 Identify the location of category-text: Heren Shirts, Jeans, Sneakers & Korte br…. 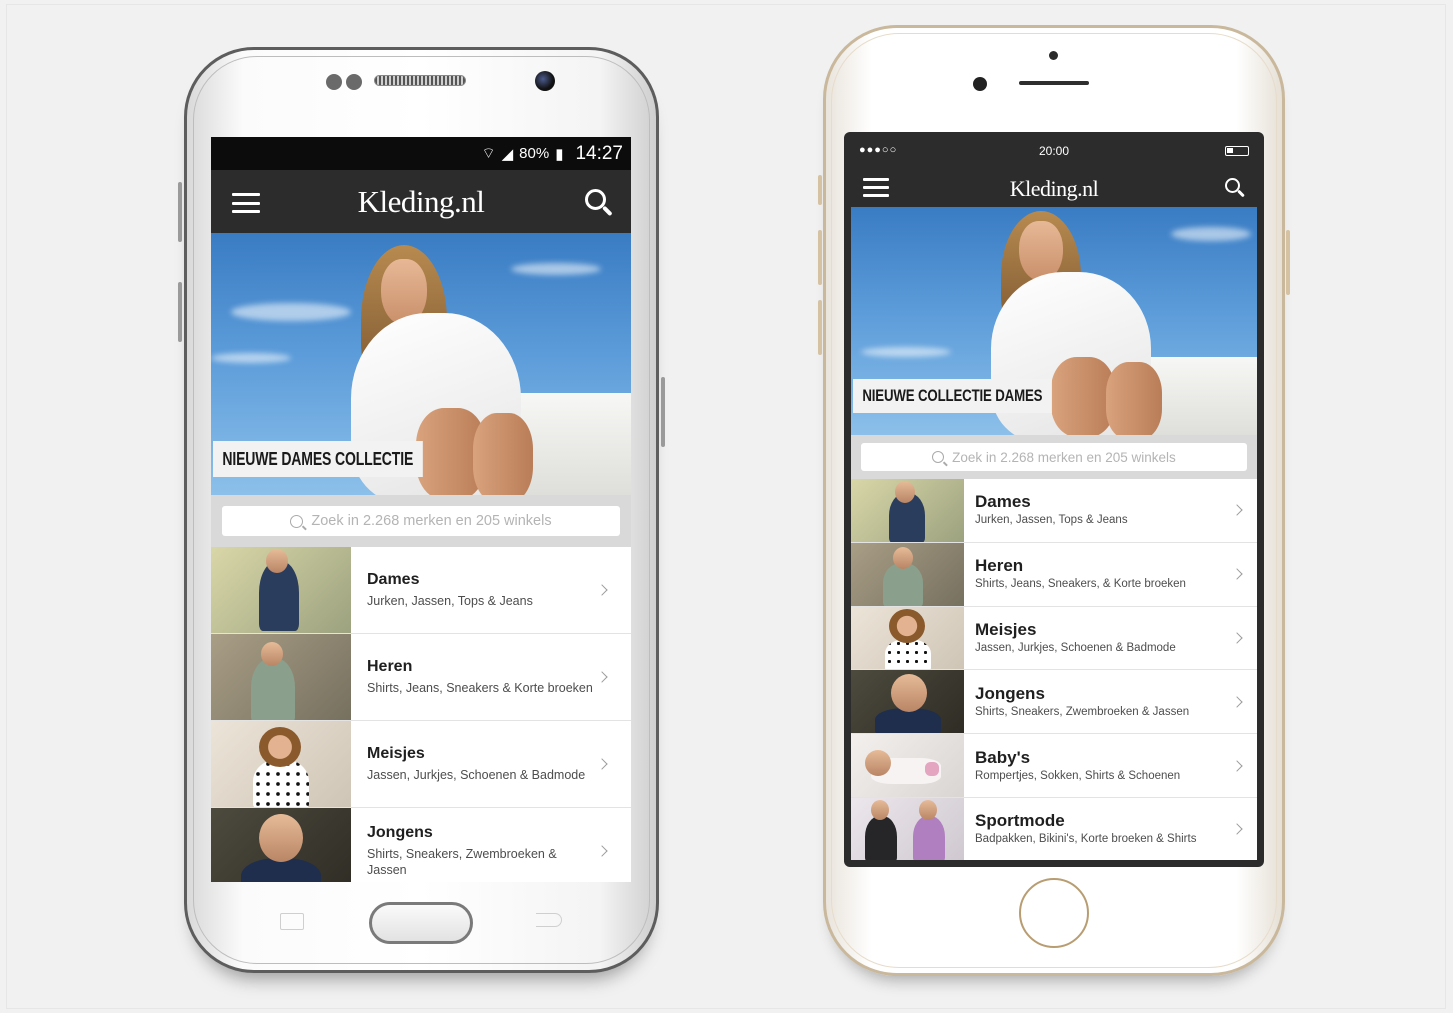
(491, 677).